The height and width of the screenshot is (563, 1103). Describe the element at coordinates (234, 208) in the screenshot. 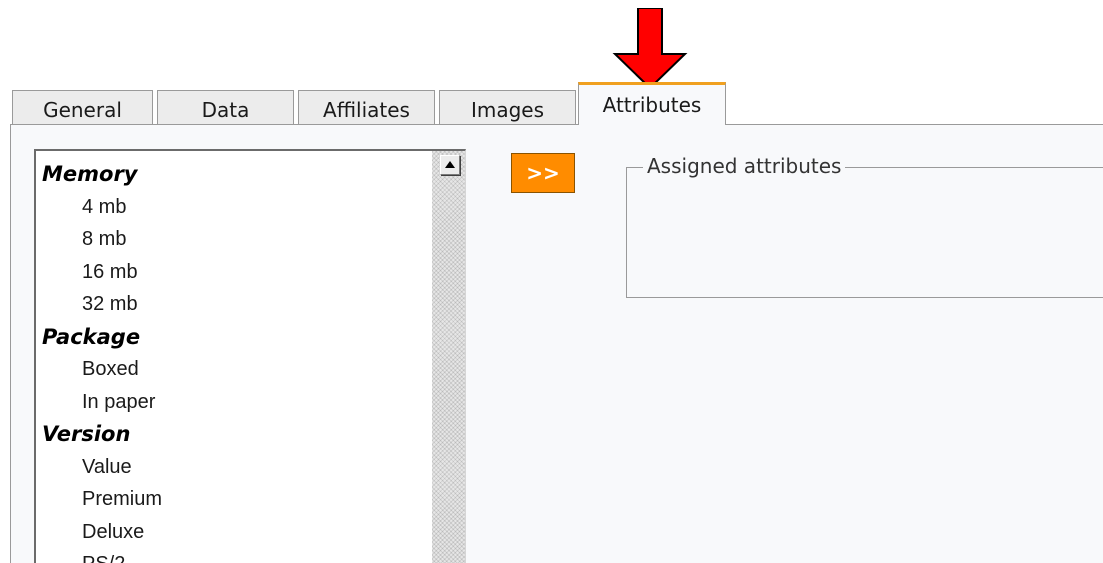

I see `option-4-mb: 4 mb` at that location.